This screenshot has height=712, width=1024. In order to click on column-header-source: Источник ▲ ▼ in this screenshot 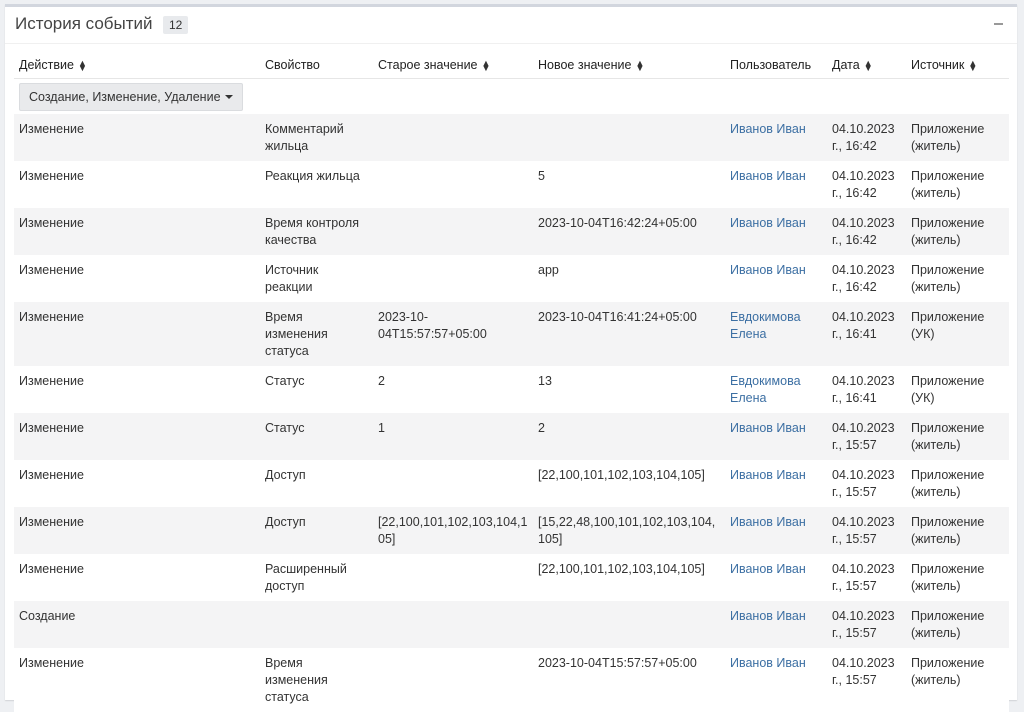, I will do `click(957, 65)`.